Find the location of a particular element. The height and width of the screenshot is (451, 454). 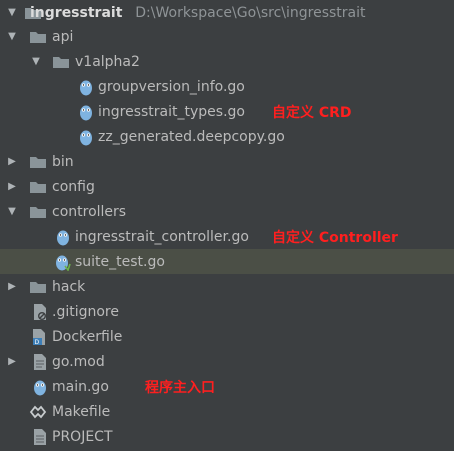

tree-row-hack: ▶ hack is located at coordinates (227, 286).